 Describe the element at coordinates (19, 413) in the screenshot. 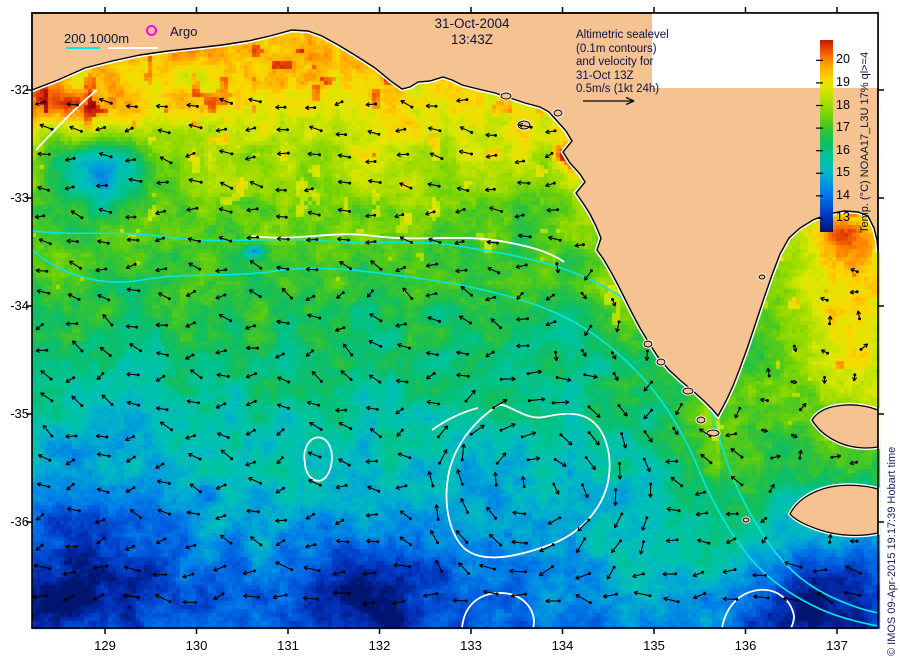

I see `lat-axis-label: -35` at that location.